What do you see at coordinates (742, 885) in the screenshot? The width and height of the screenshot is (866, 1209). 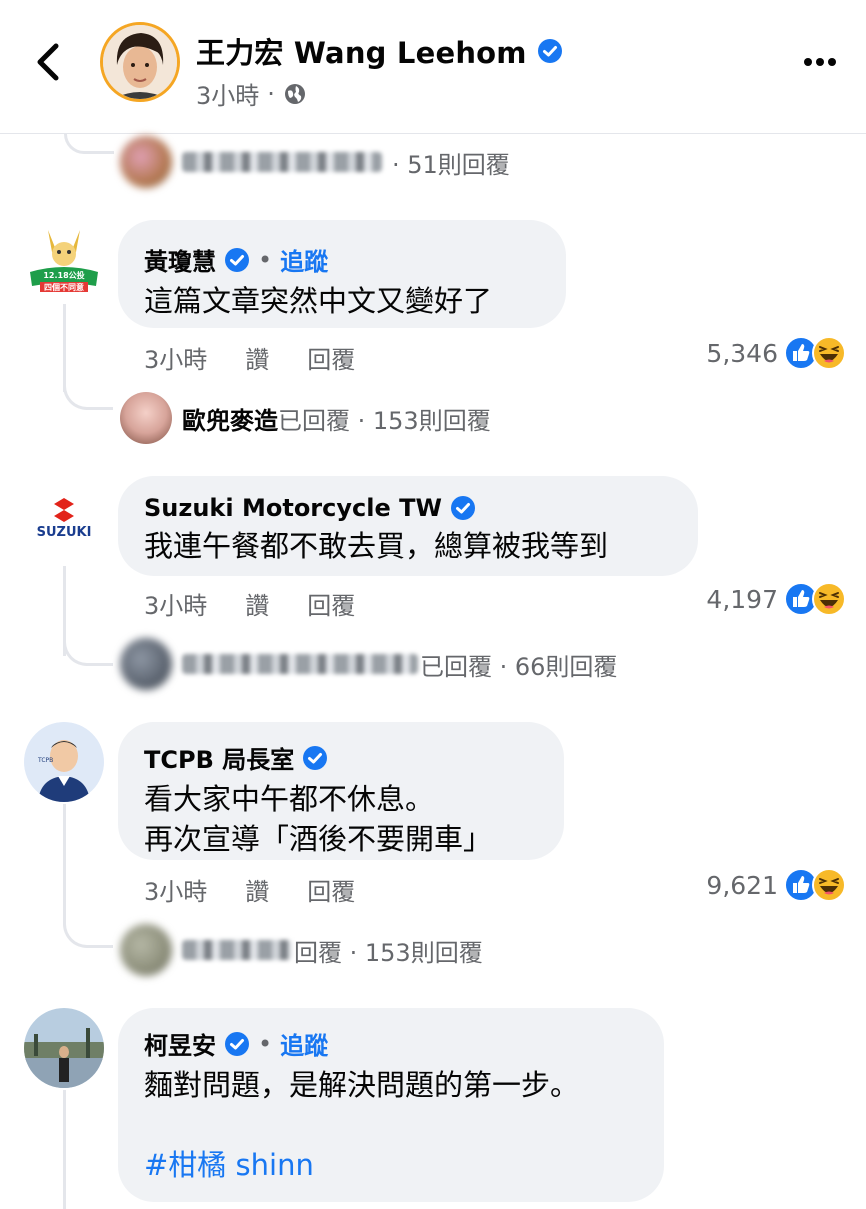 I see `reaction-count: 9,621` at bounding box center [742, 885].